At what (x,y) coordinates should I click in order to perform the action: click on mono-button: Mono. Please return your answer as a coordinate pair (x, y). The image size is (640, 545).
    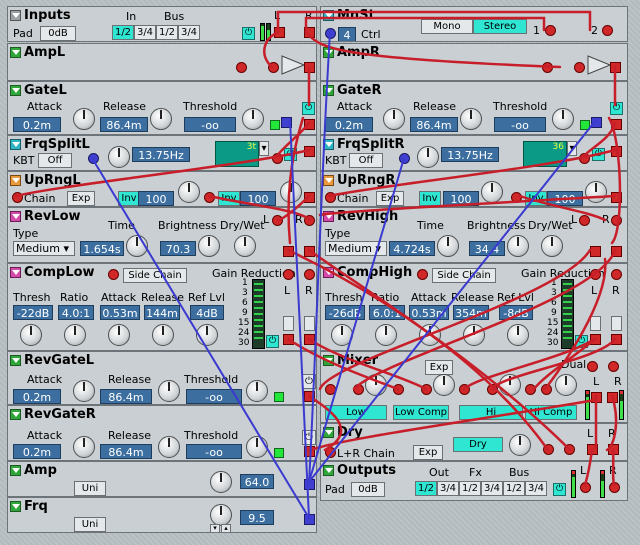
    Looking at the image, I should click on (447, 26).